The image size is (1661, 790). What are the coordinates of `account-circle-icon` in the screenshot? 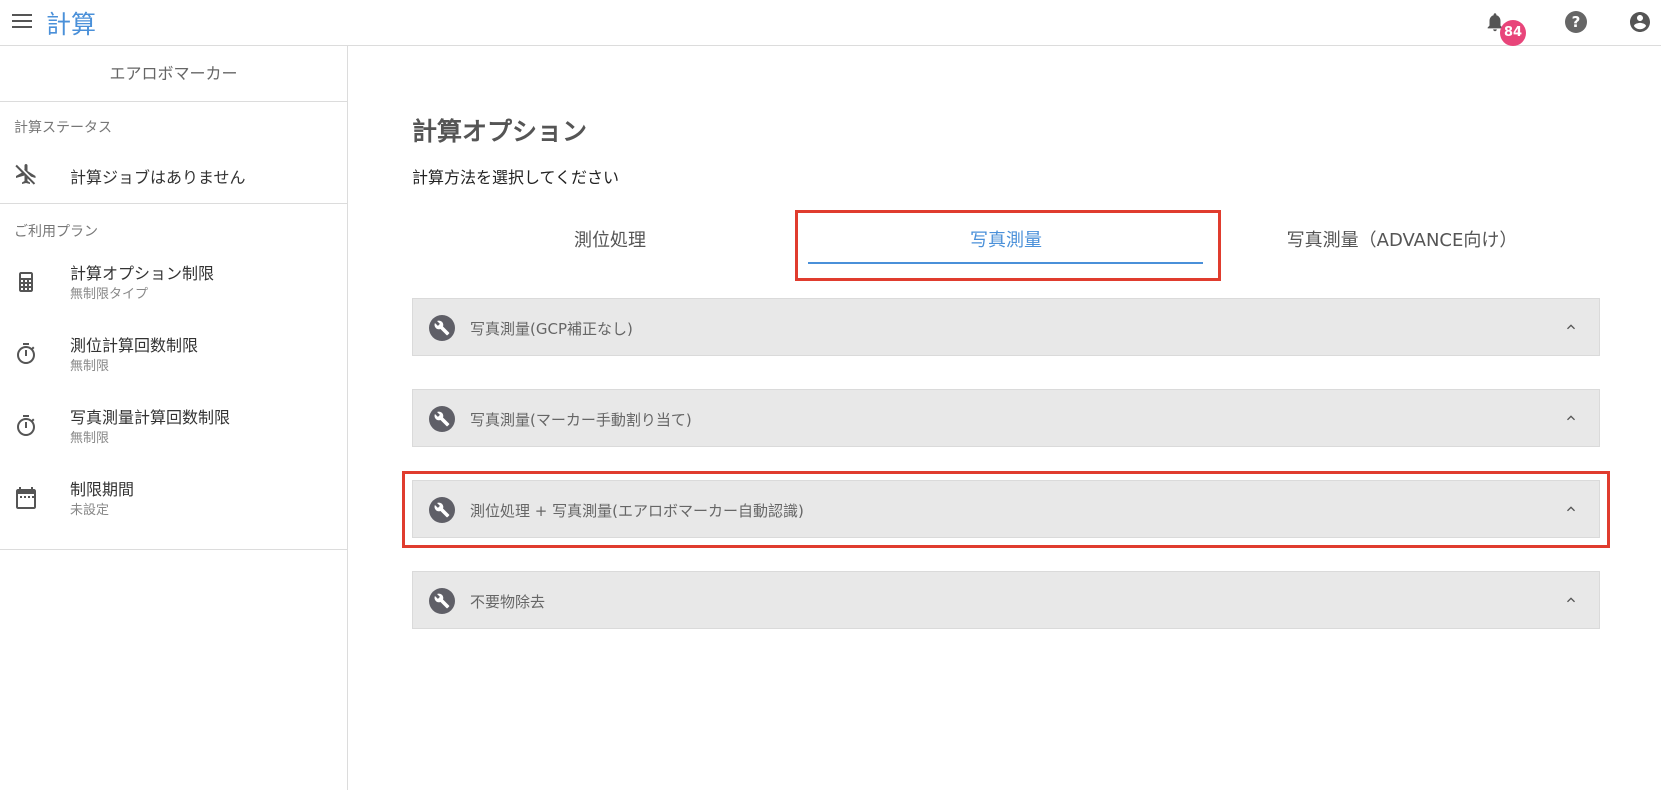 It's located at (1640, 22).